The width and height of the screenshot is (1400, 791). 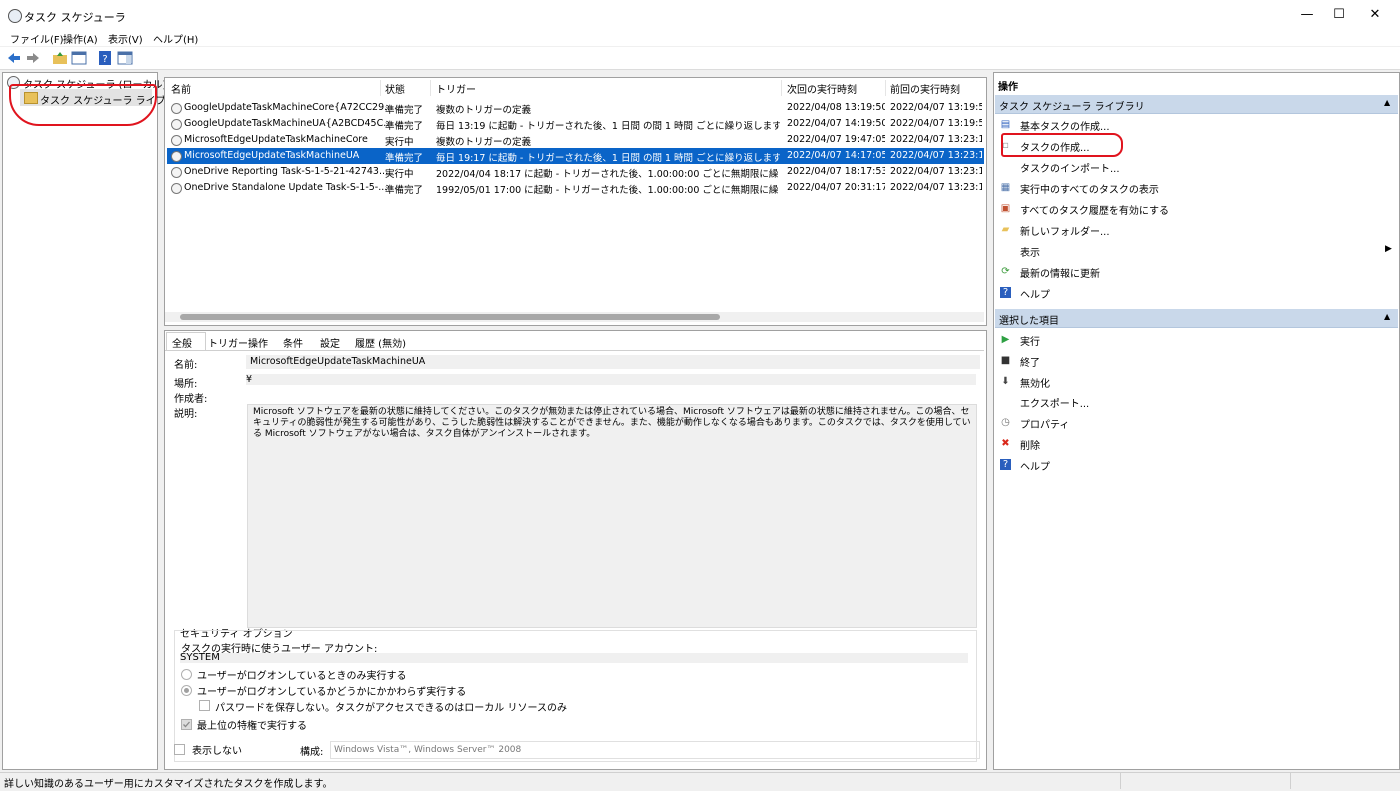 What do you see at coordinates (613, 362) in the screenshot?
I see `name-field: MicrosoftEdgeUpdateTaskMachineUA` at bounding box center [613, 362].